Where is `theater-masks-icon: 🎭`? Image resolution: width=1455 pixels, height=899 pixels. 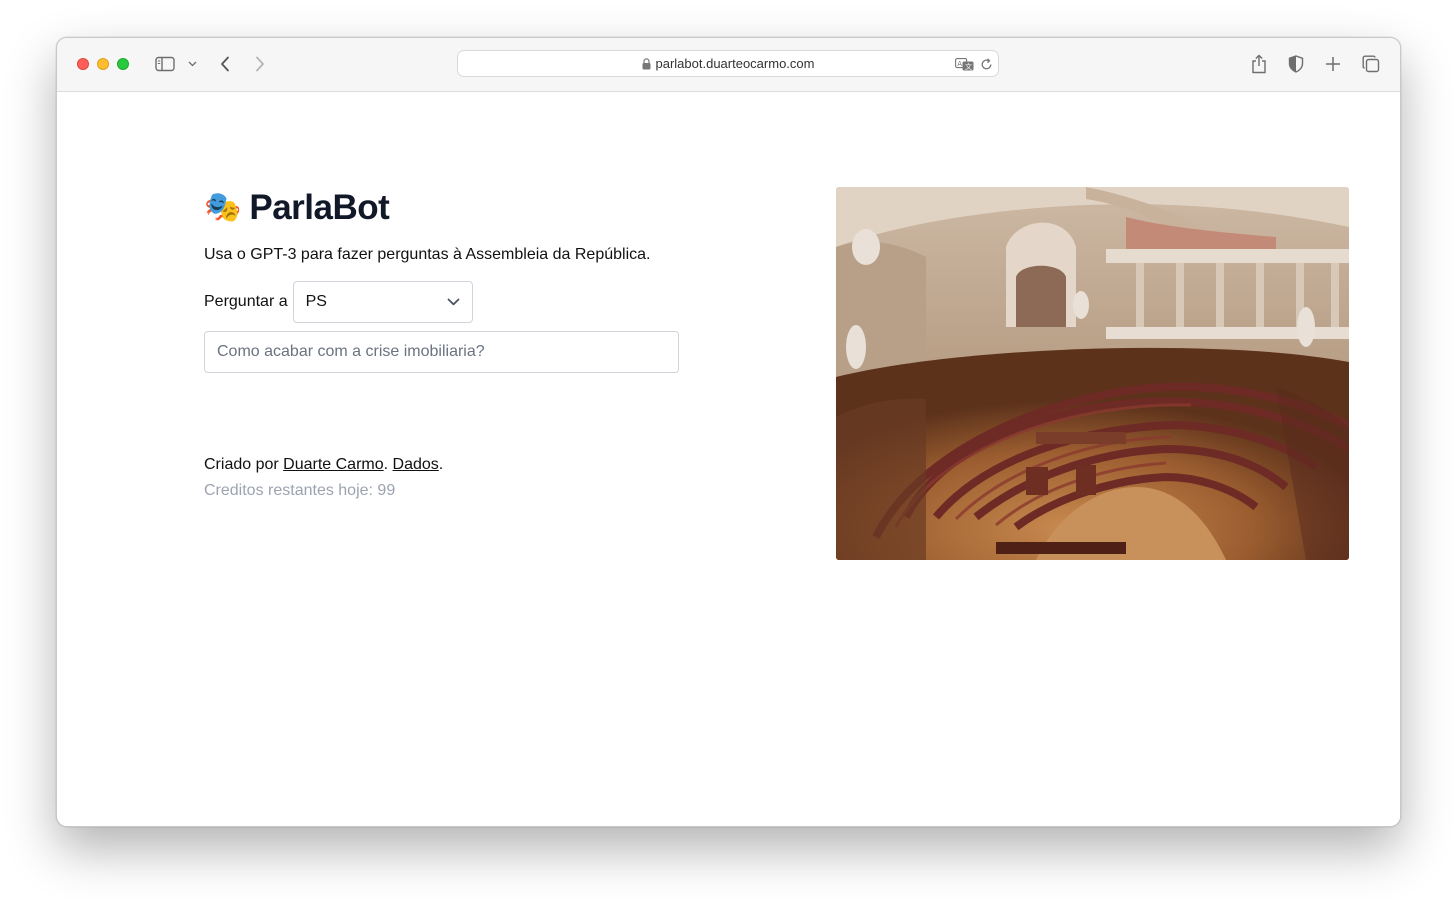
theater-masks-icon: 🎭 is located at coordinates (223, 207).